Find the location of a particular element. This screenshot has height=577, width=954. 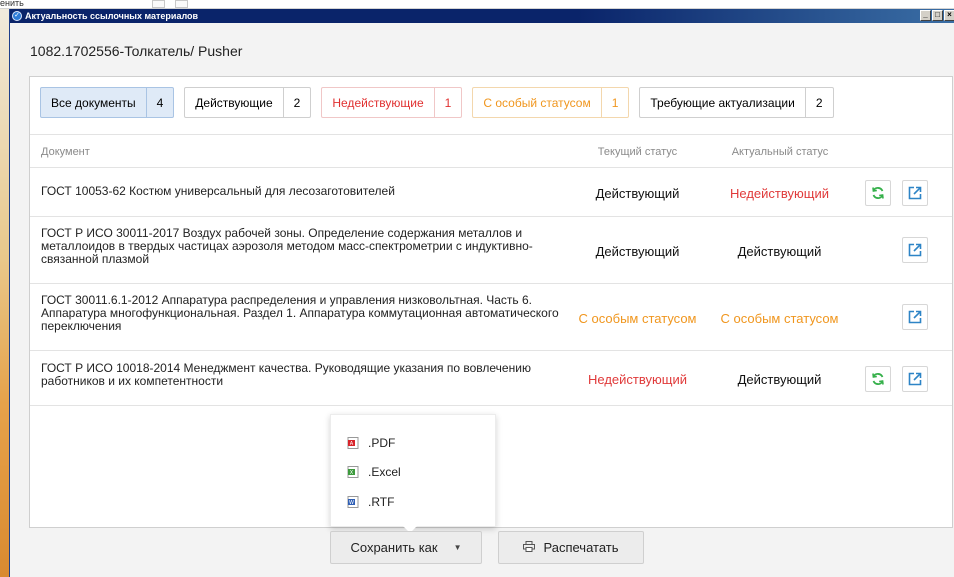

print-label: Распечатать is located at coordinates (581, 547).